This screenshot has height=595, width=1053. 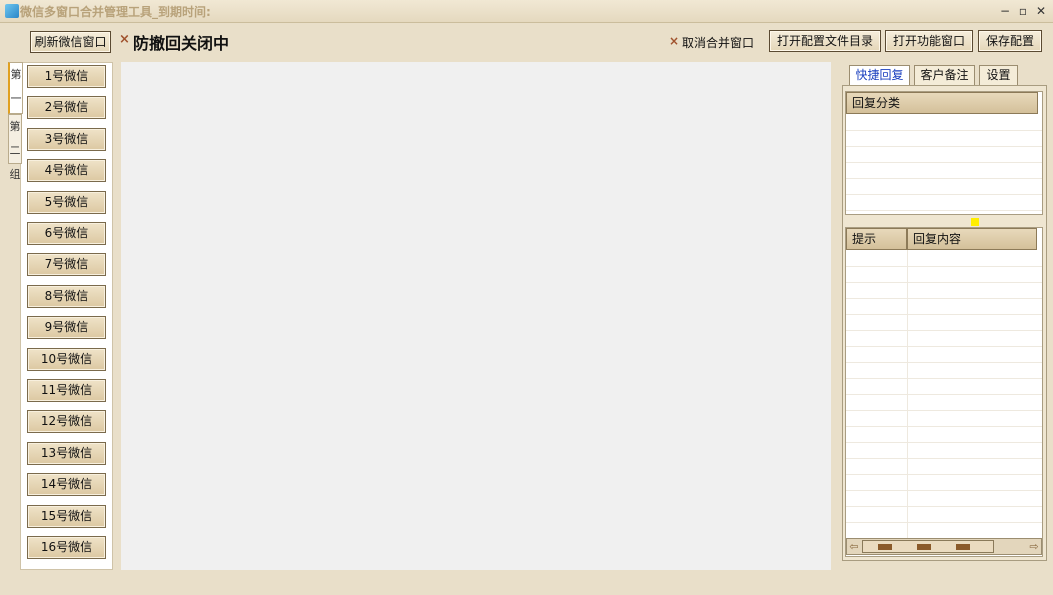 I want to click on grid-header-hint: 提示, so click(x=876, y=239).